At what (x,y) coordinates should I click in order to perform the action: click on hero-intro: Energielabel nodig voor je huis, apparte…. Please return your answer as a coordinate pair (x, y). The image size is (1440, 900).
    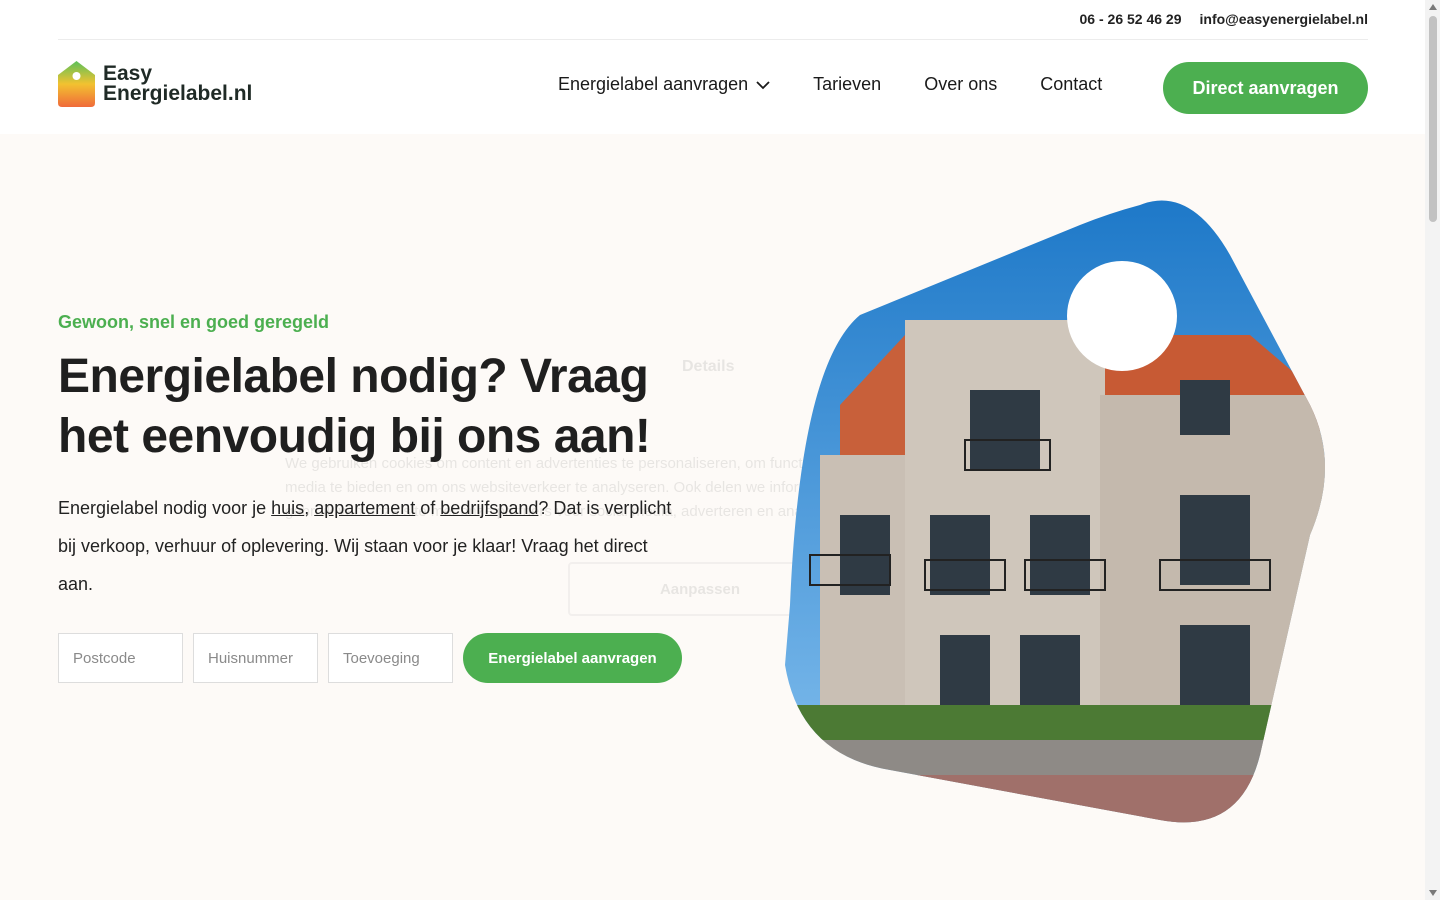
    Looking at the image, I should click on (368, 546).